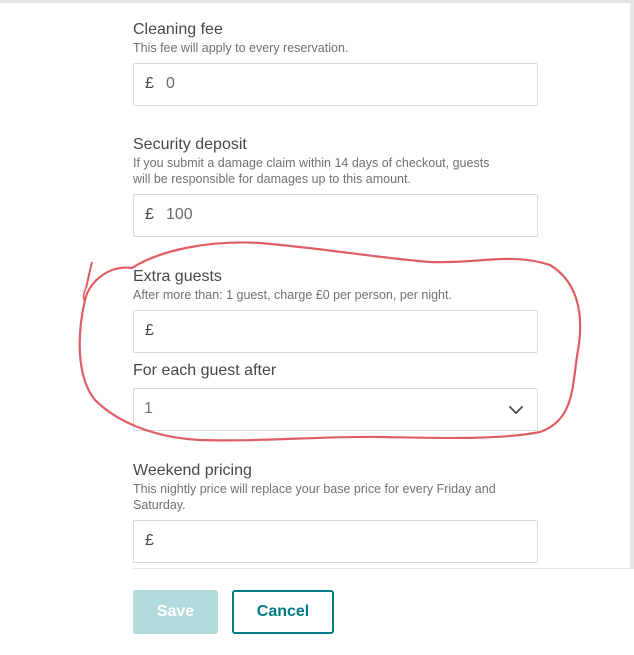 Image resolution: width=634 pixels, height=655 pixels. What do you see at coordinates (283, 612) in the screenshot?
I see `cancel-button: Cancel` at bounding box center [283, 612].